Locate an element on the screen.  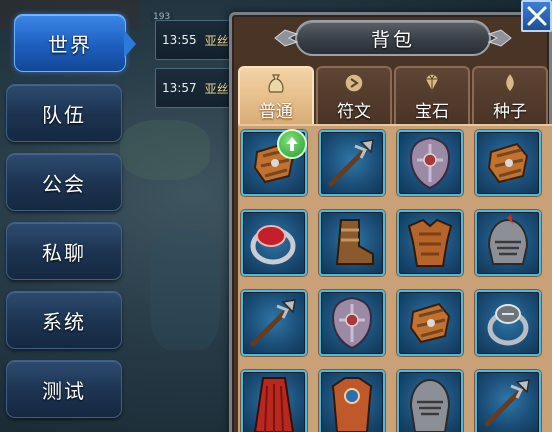
channel-team-button: 队伍 is located at coordinates (64, 113).